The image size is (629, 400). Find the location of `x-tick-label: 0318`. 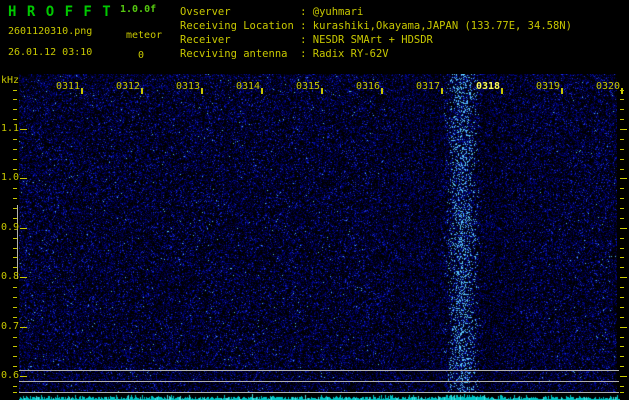

x-tick-label: 0318 is located at coordinates (488, 86).